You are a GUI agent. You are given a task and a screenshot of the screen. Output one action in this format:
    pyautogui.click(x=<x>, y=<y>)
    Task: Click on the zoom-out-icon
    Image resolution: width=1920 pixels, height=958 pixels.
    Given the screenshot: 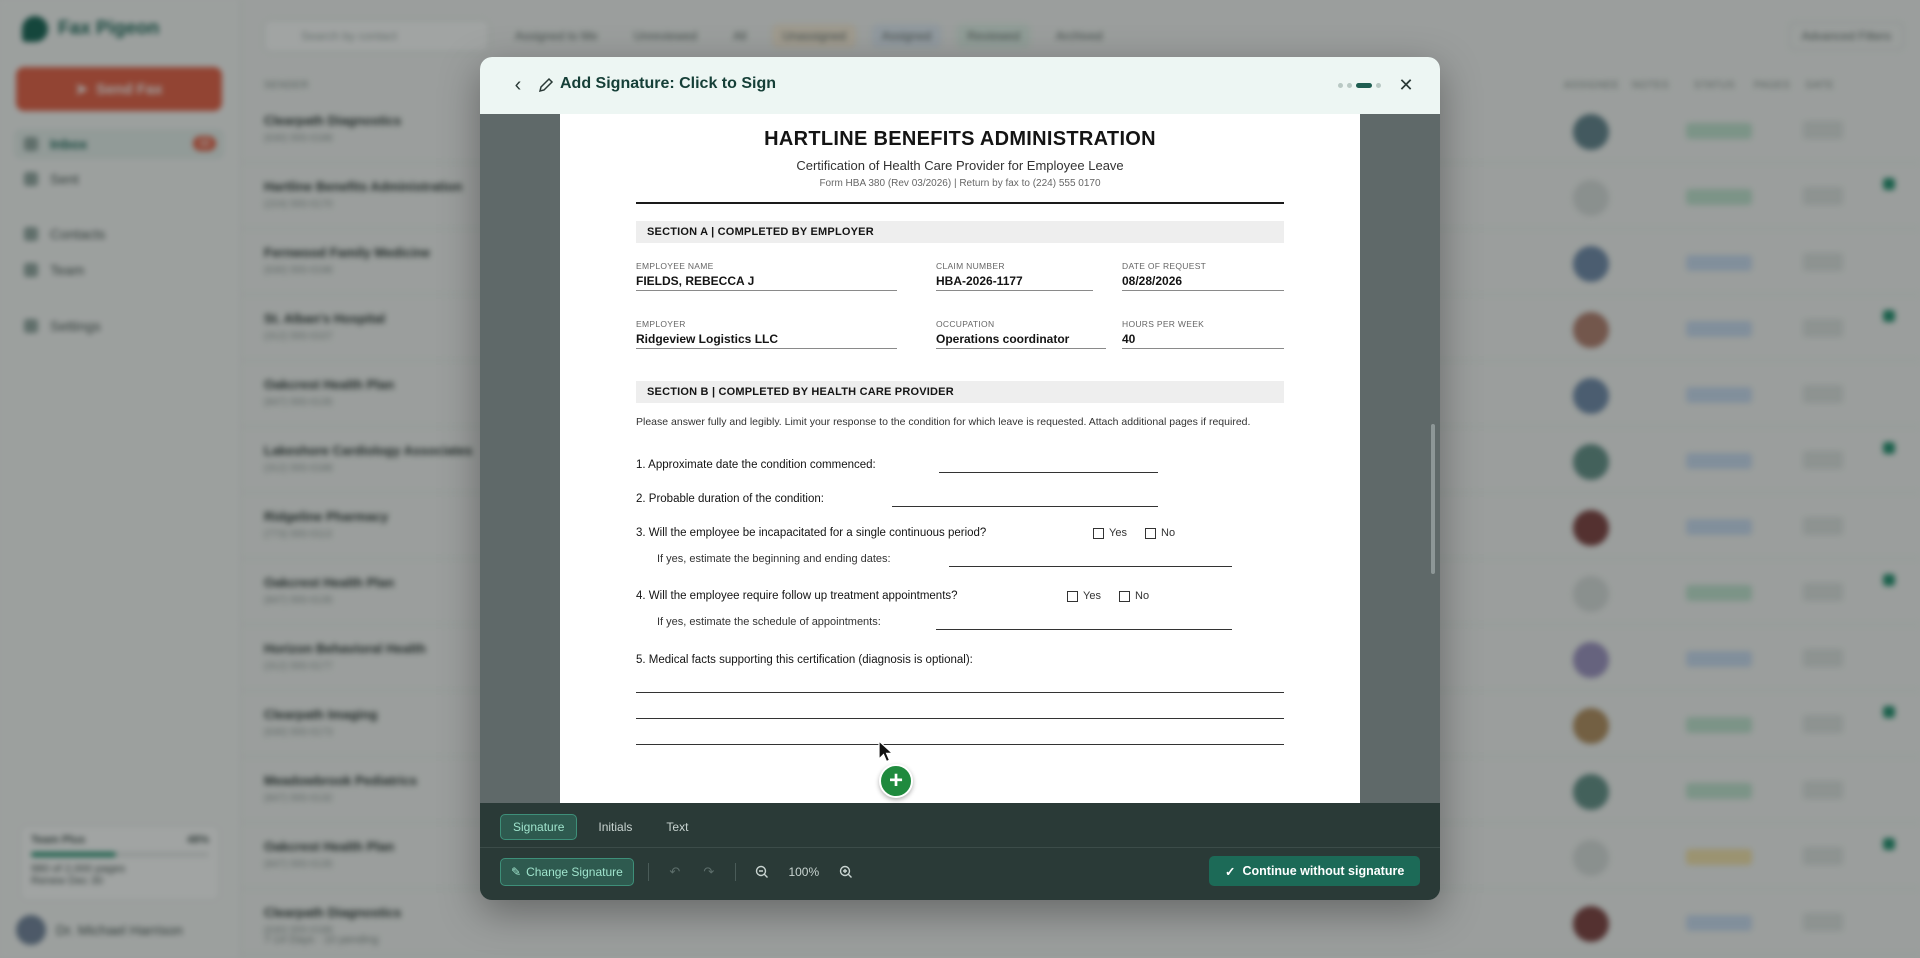 What is the action you would take?
    pyautogui.click(x=762, y=872)
    